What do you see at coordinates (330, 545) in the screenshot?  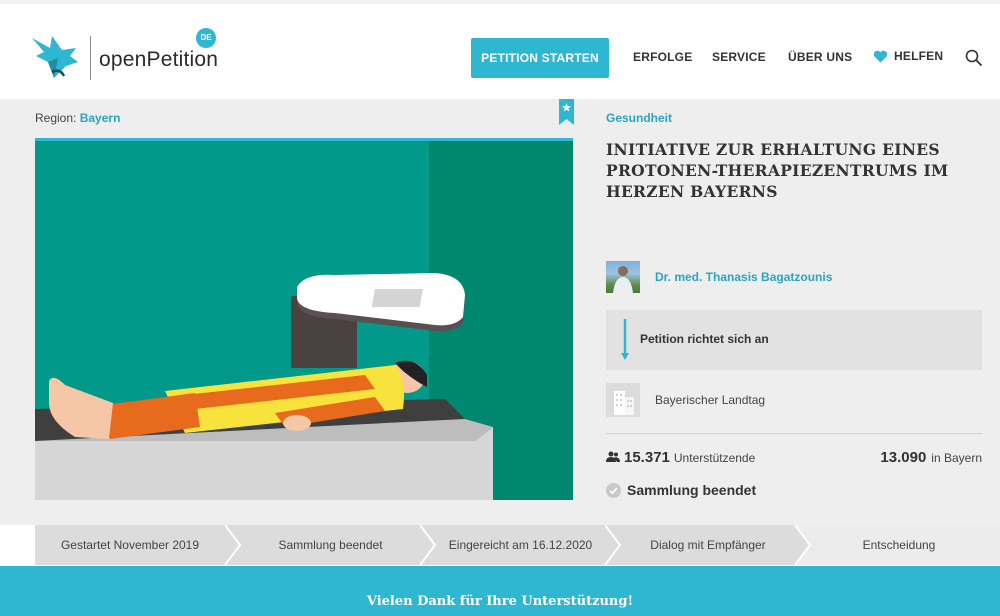 I see `step-collection-ended: Sammlung beendet` at bounding box center [330, 545].